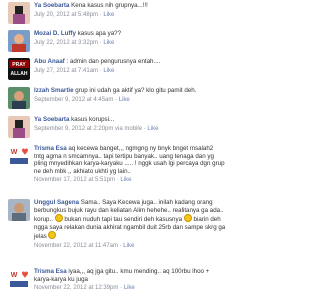 This screenshot has height=300, width=320. What do you see at coordinates (109, 5) in the screenshot?
I see `comment-text: Kena kasus nih grupnya...!!!` at bounding box center [109, 5].